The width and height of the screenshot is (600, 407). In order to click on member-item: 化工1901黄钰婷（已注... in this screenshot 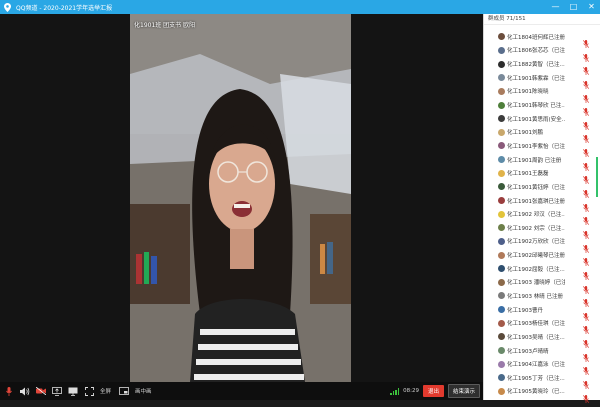, I will do `click(542, 189)`.